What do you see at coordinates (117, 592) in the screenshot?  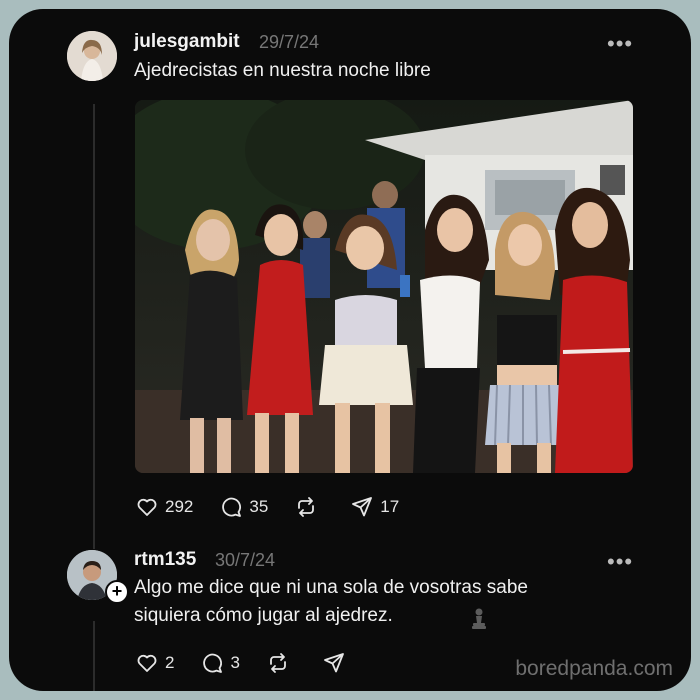 I see `follow-plus-icon: +` at bounding box center [117, 592].